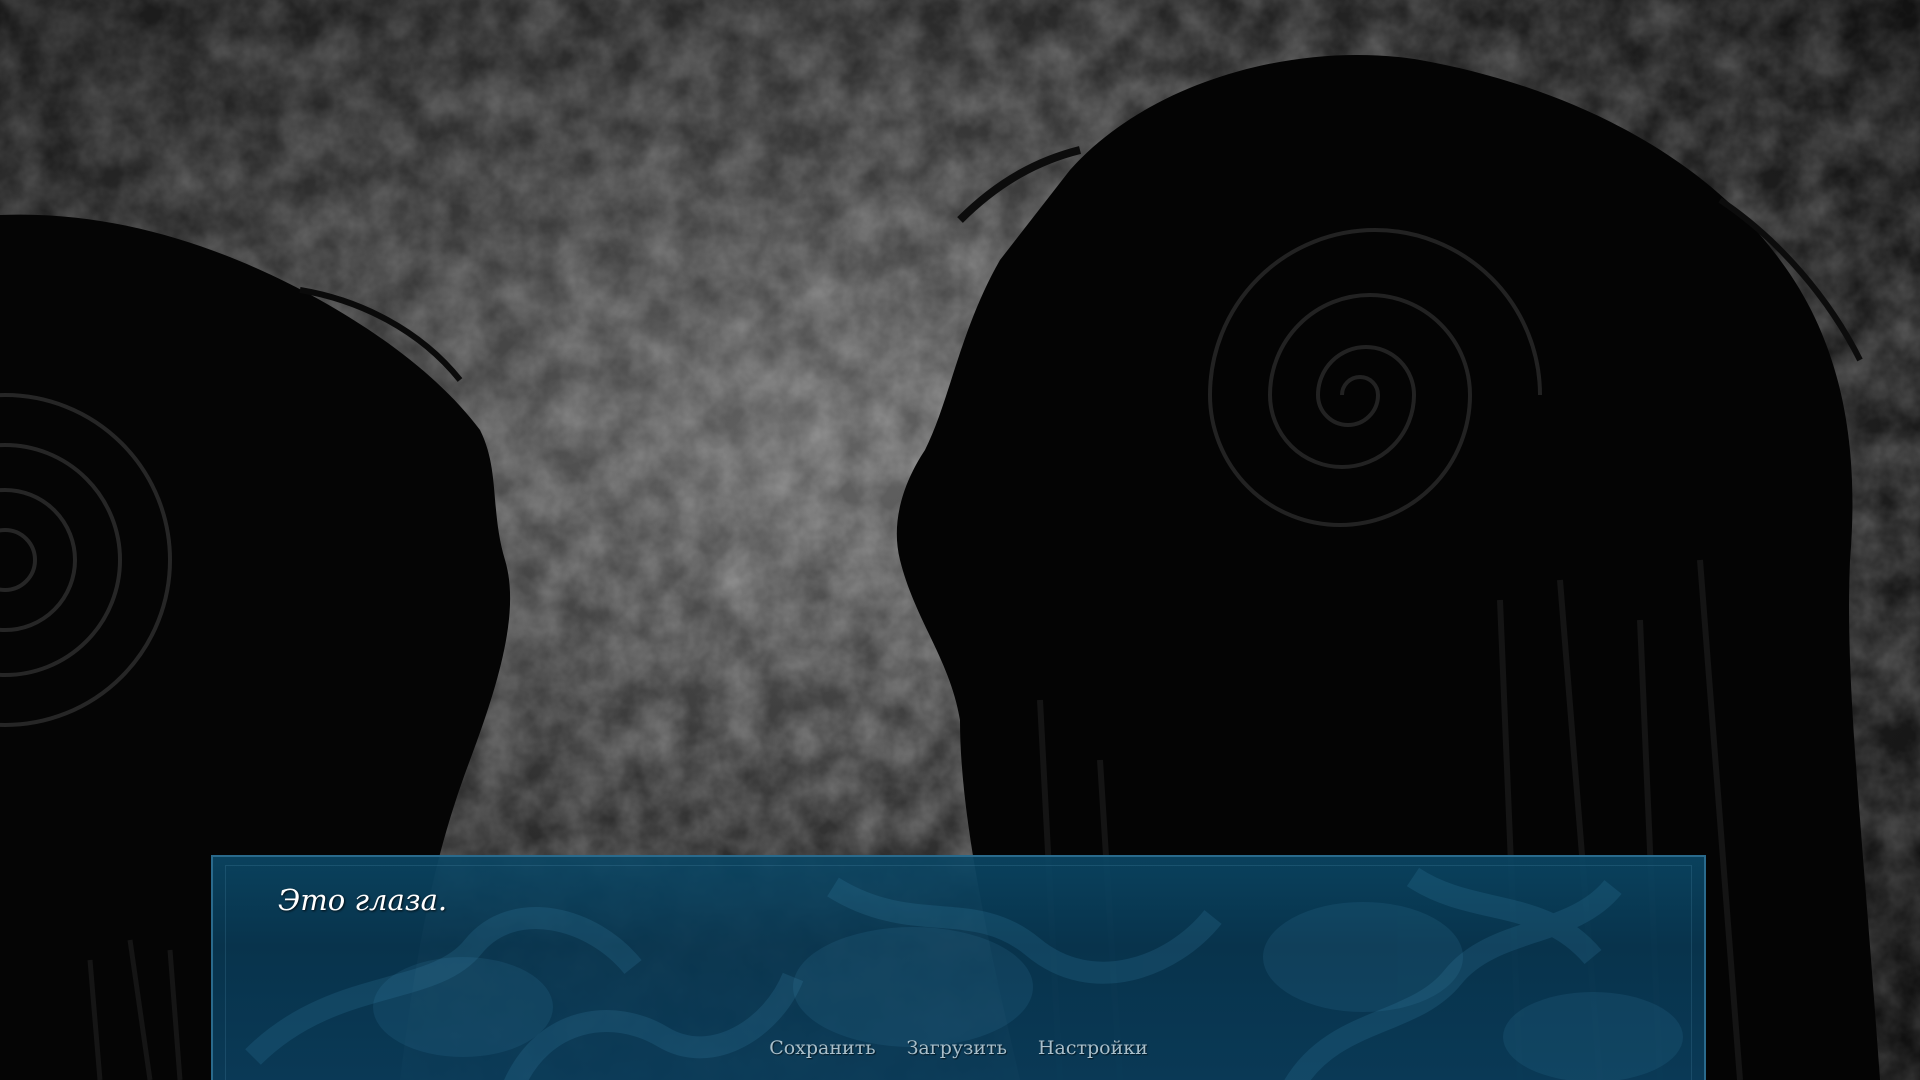 Image resolution: width=1920 pixels, height=1080 pixels. I want to click on load-button: Загрузить, so click(957, 1048).